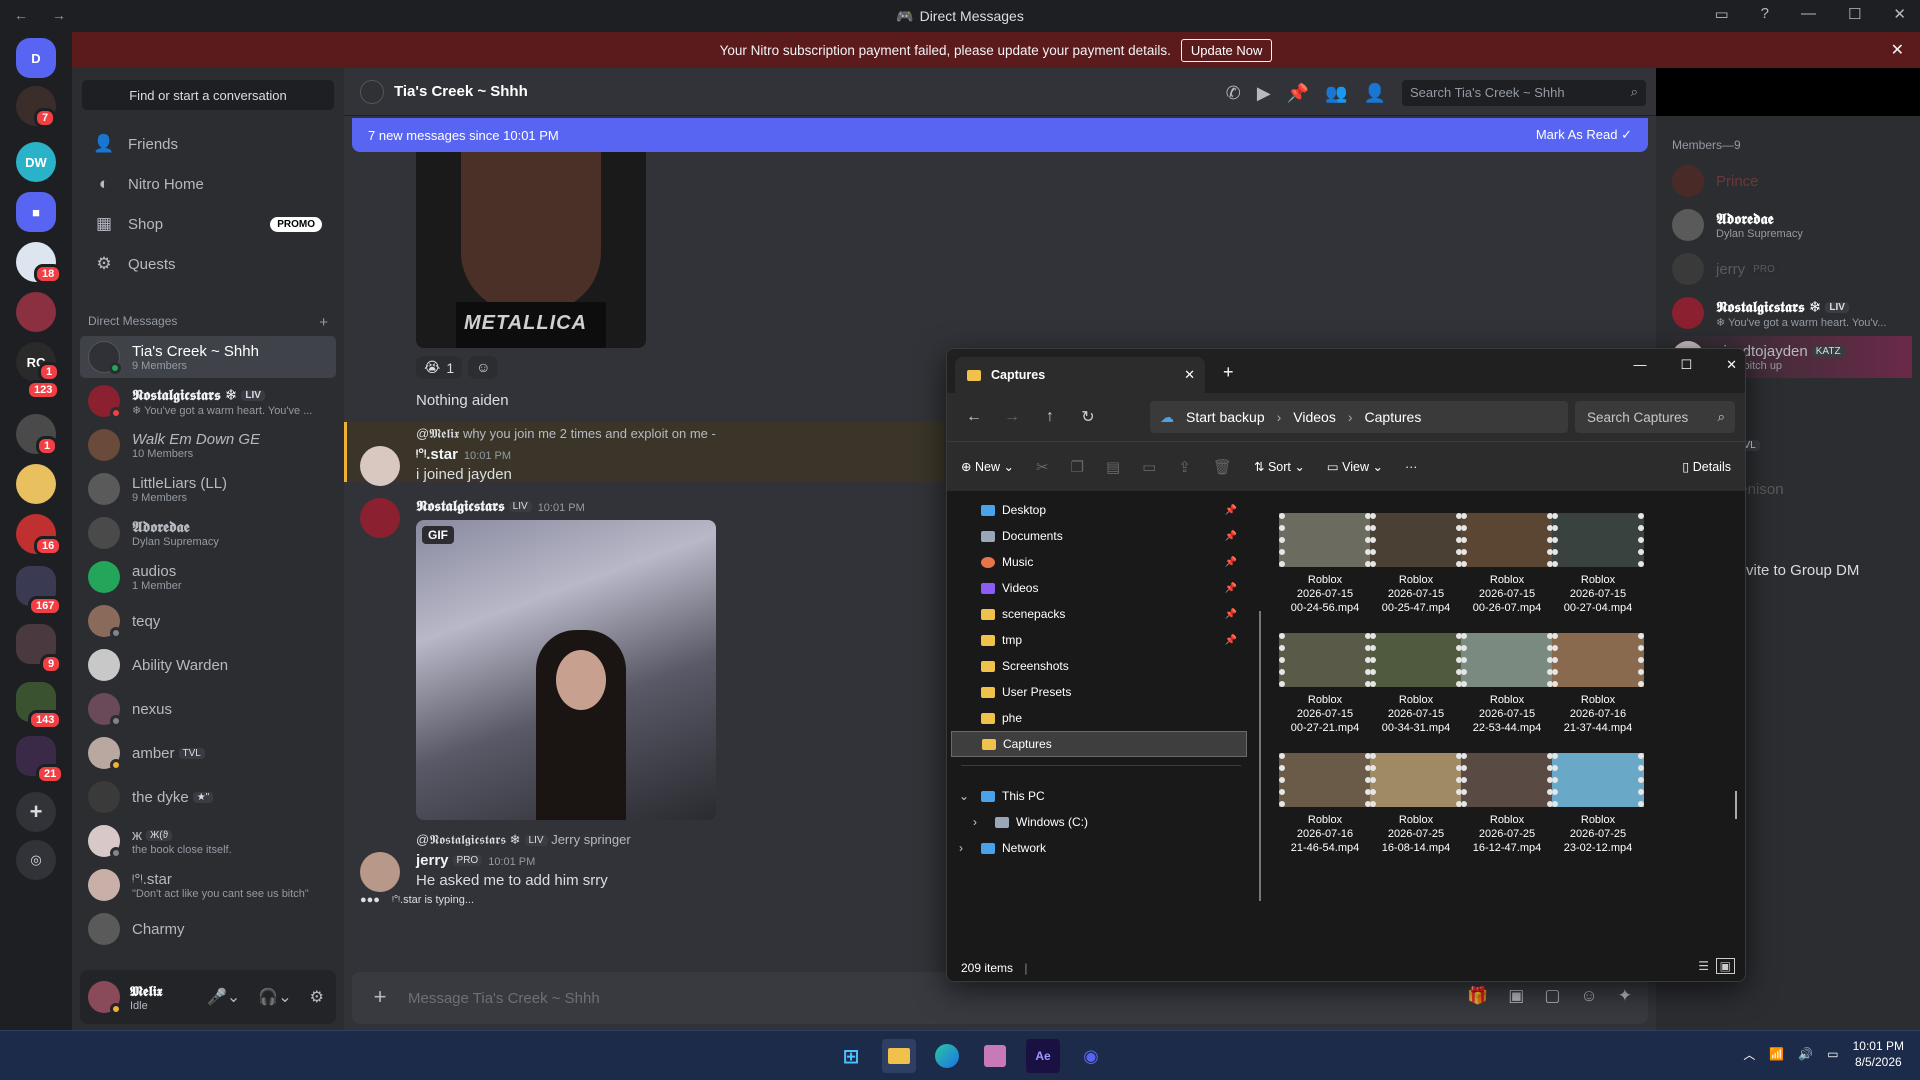  I want to click on discover-icon: ◎, so click(36, 860).